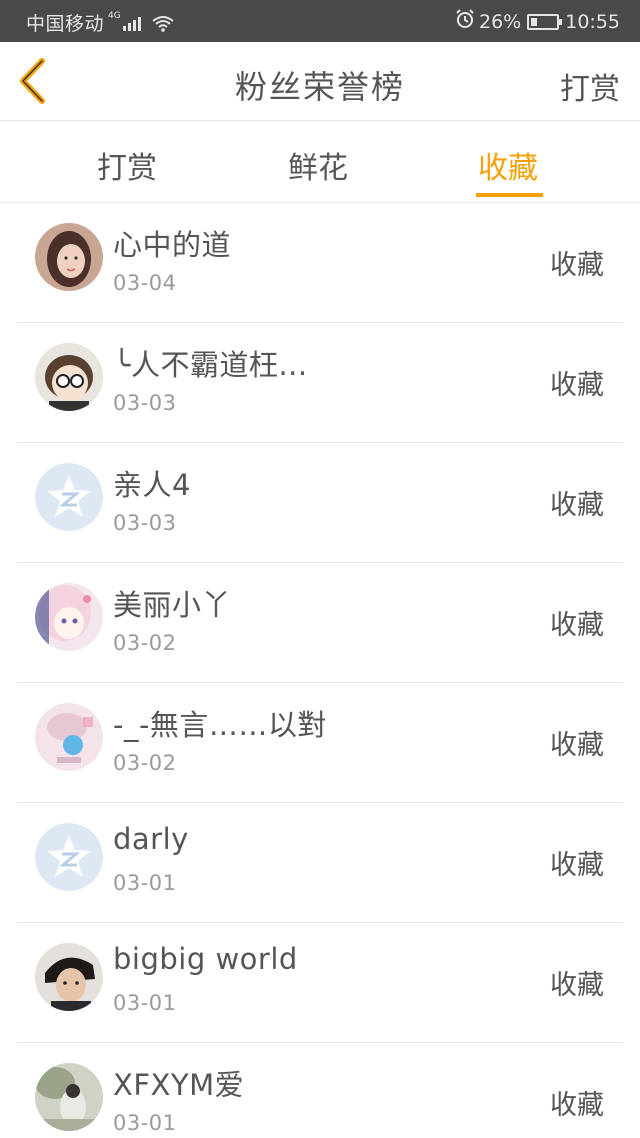 Image resolution: width=640 pixels, height=1138 pixels. I want to click on list-item: 美丽小丫 03-02 收藏, so click(320, 623).